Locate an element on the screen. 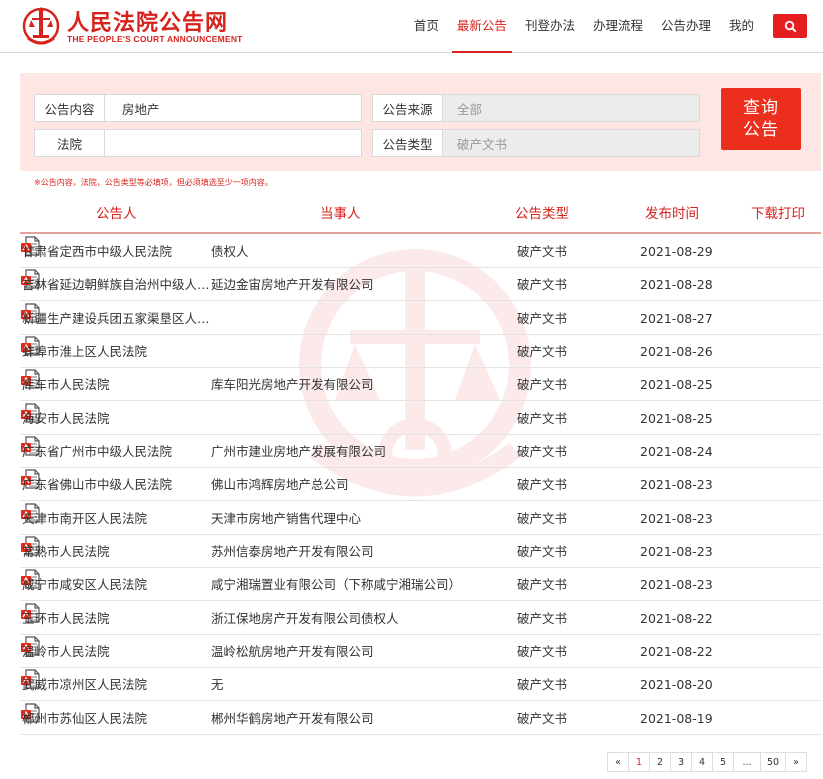  table-row: 广东省佛山市中级人民法院 佛山市鸿辉房地产总公司 破产文书 2021-08-23 is located at coordinates (420, 484).